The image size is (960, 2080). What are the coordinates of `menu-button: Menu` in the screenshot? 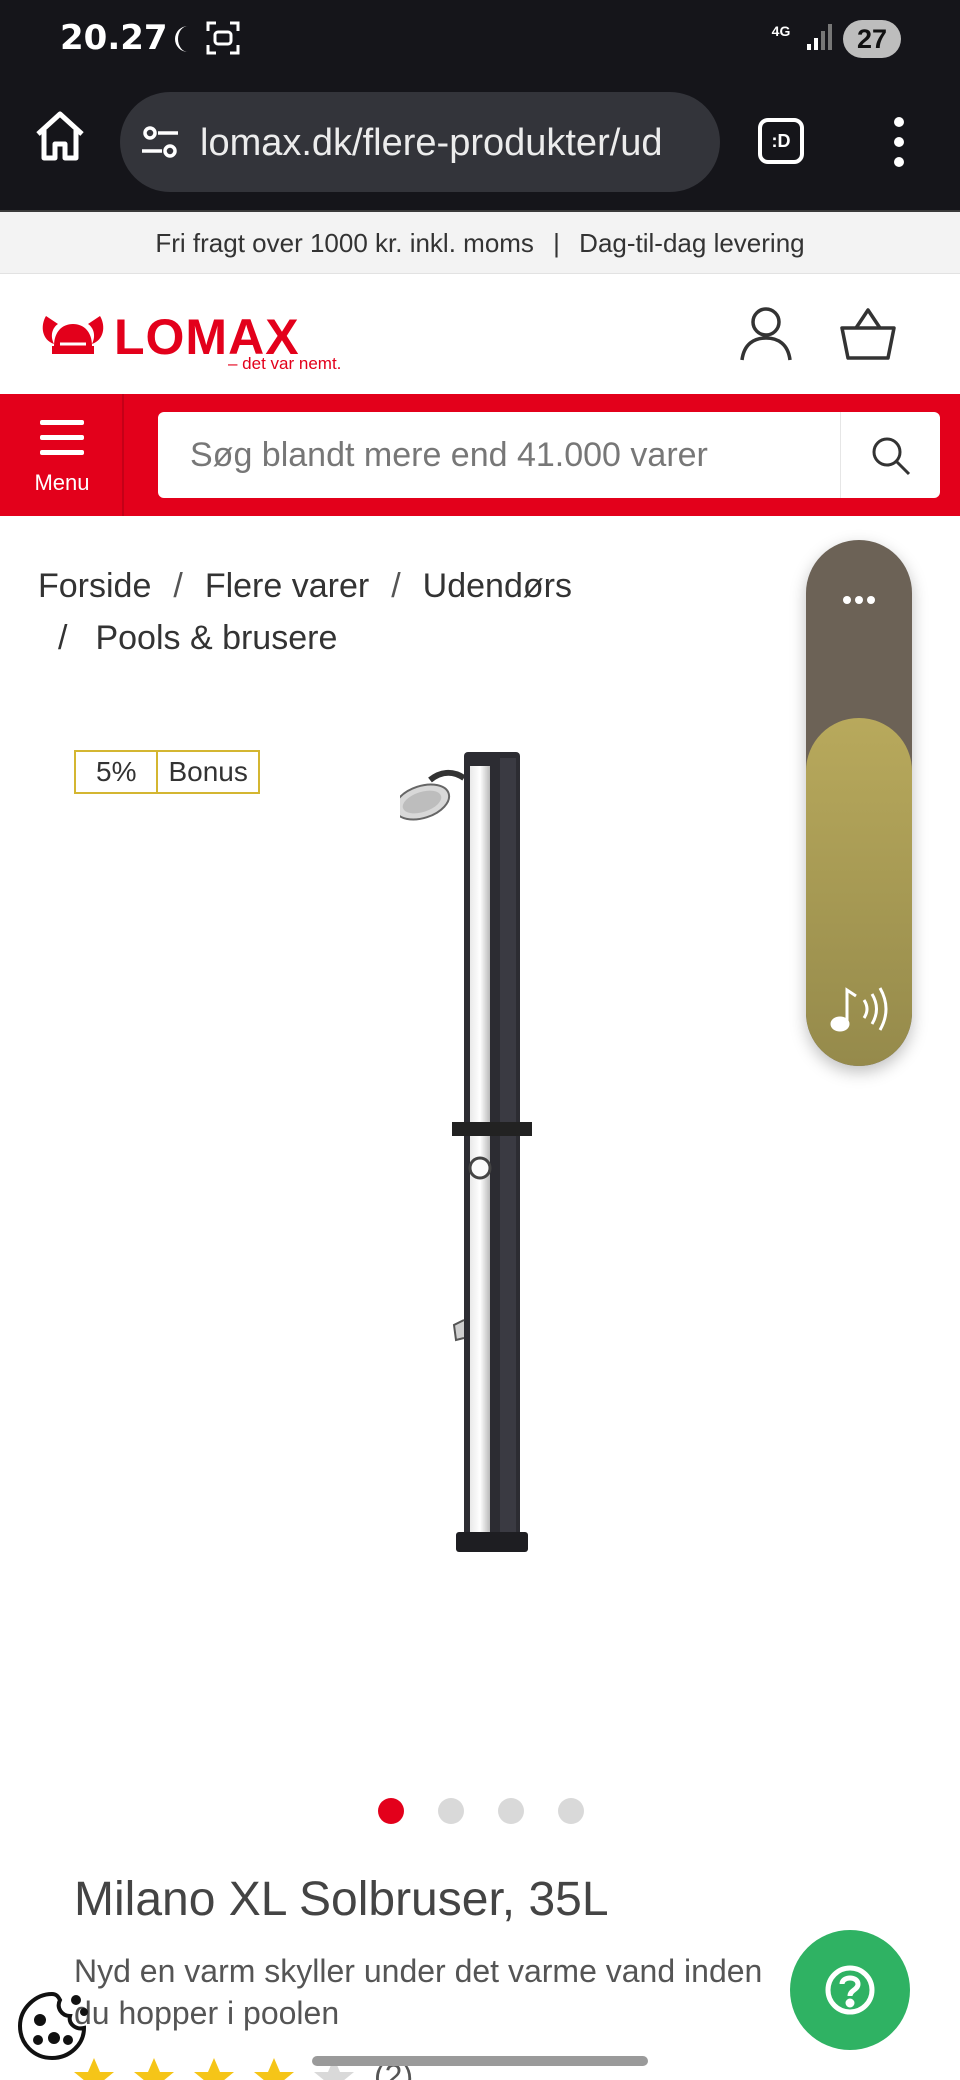 It's located at (62, 455).